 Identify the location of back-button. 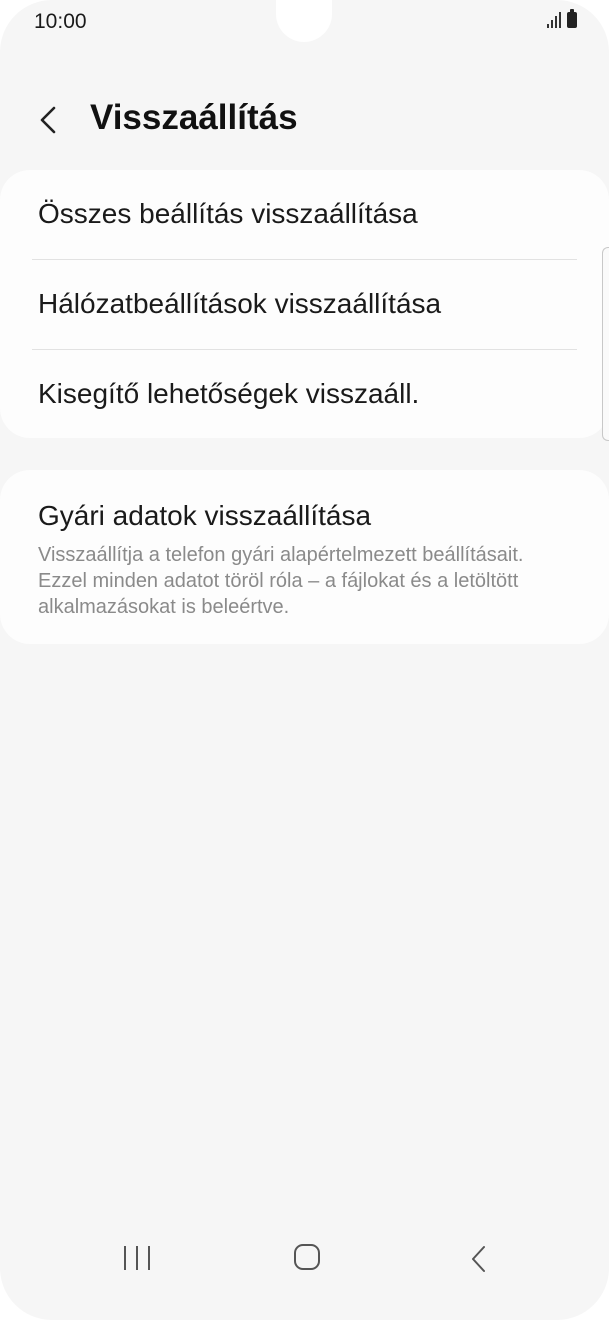
(50, 120).